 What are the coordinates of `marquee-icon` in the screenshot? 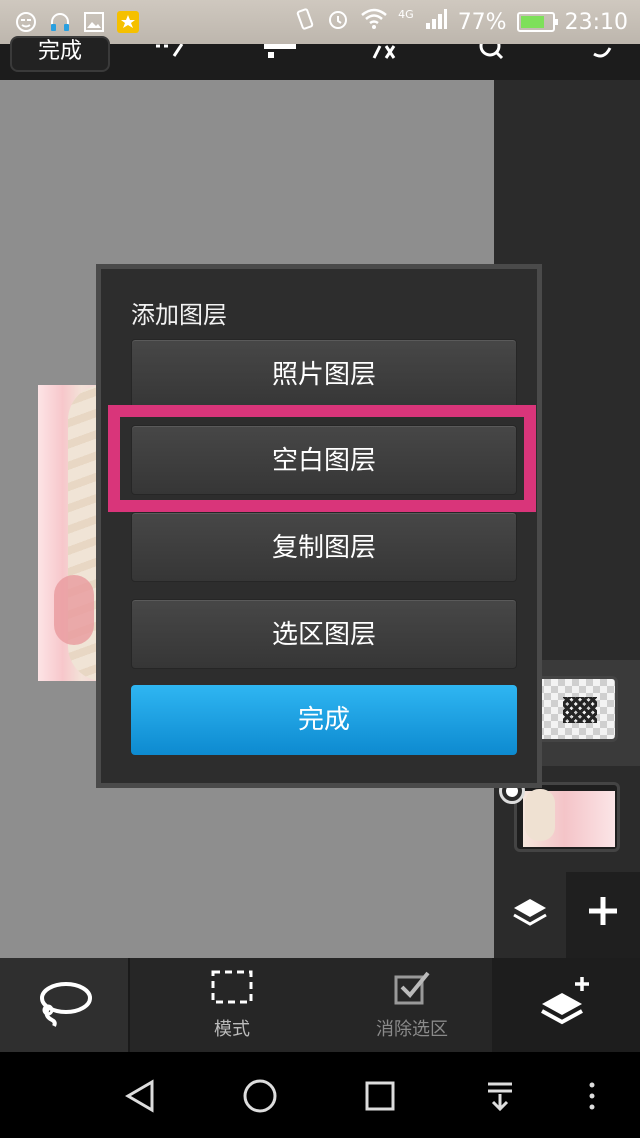 It's located at (232, 989).